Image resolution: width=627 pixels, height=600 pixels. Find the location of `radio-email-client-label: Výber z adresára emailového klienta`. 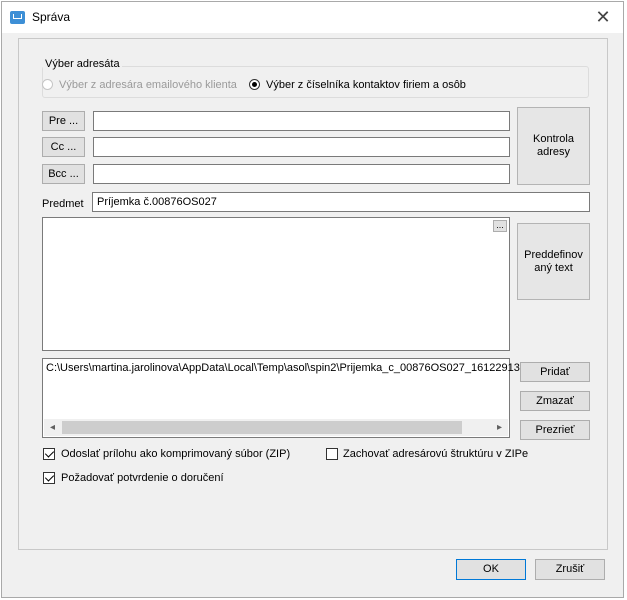

radio-email-client-label: Výber z adresára emailového klienta is located at coordinates (148, 85).